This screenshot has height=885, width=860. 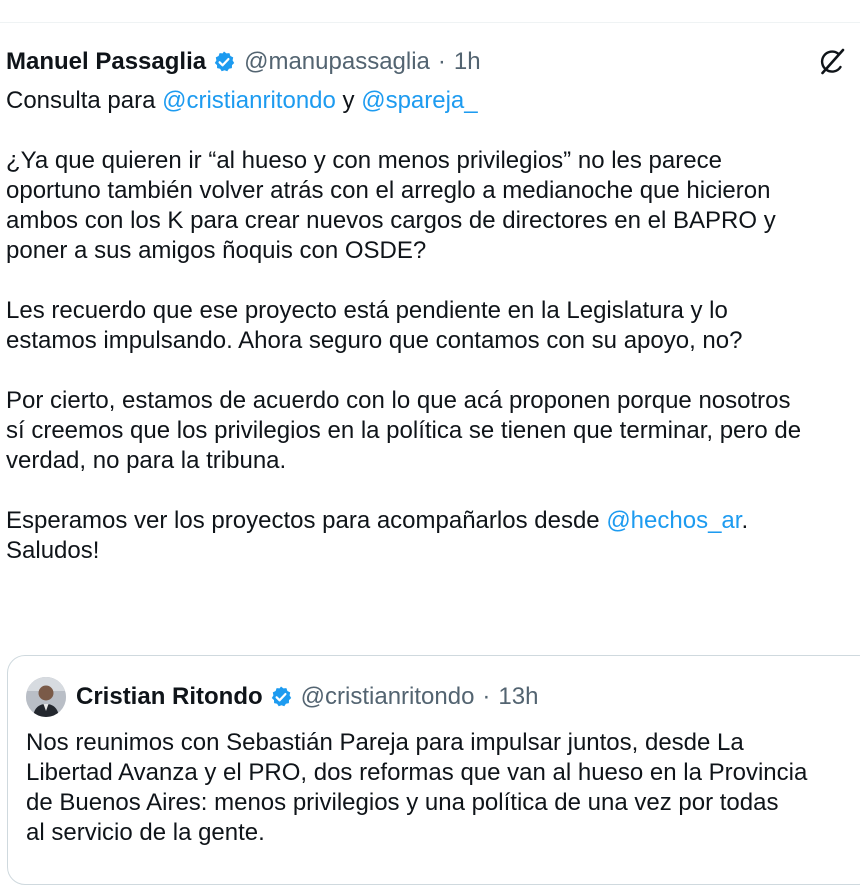 What do you see at coordinates (518, 697) in the screenshot?
I see `quoted-tweet-time: 13h` at bounding box center [518, 697].